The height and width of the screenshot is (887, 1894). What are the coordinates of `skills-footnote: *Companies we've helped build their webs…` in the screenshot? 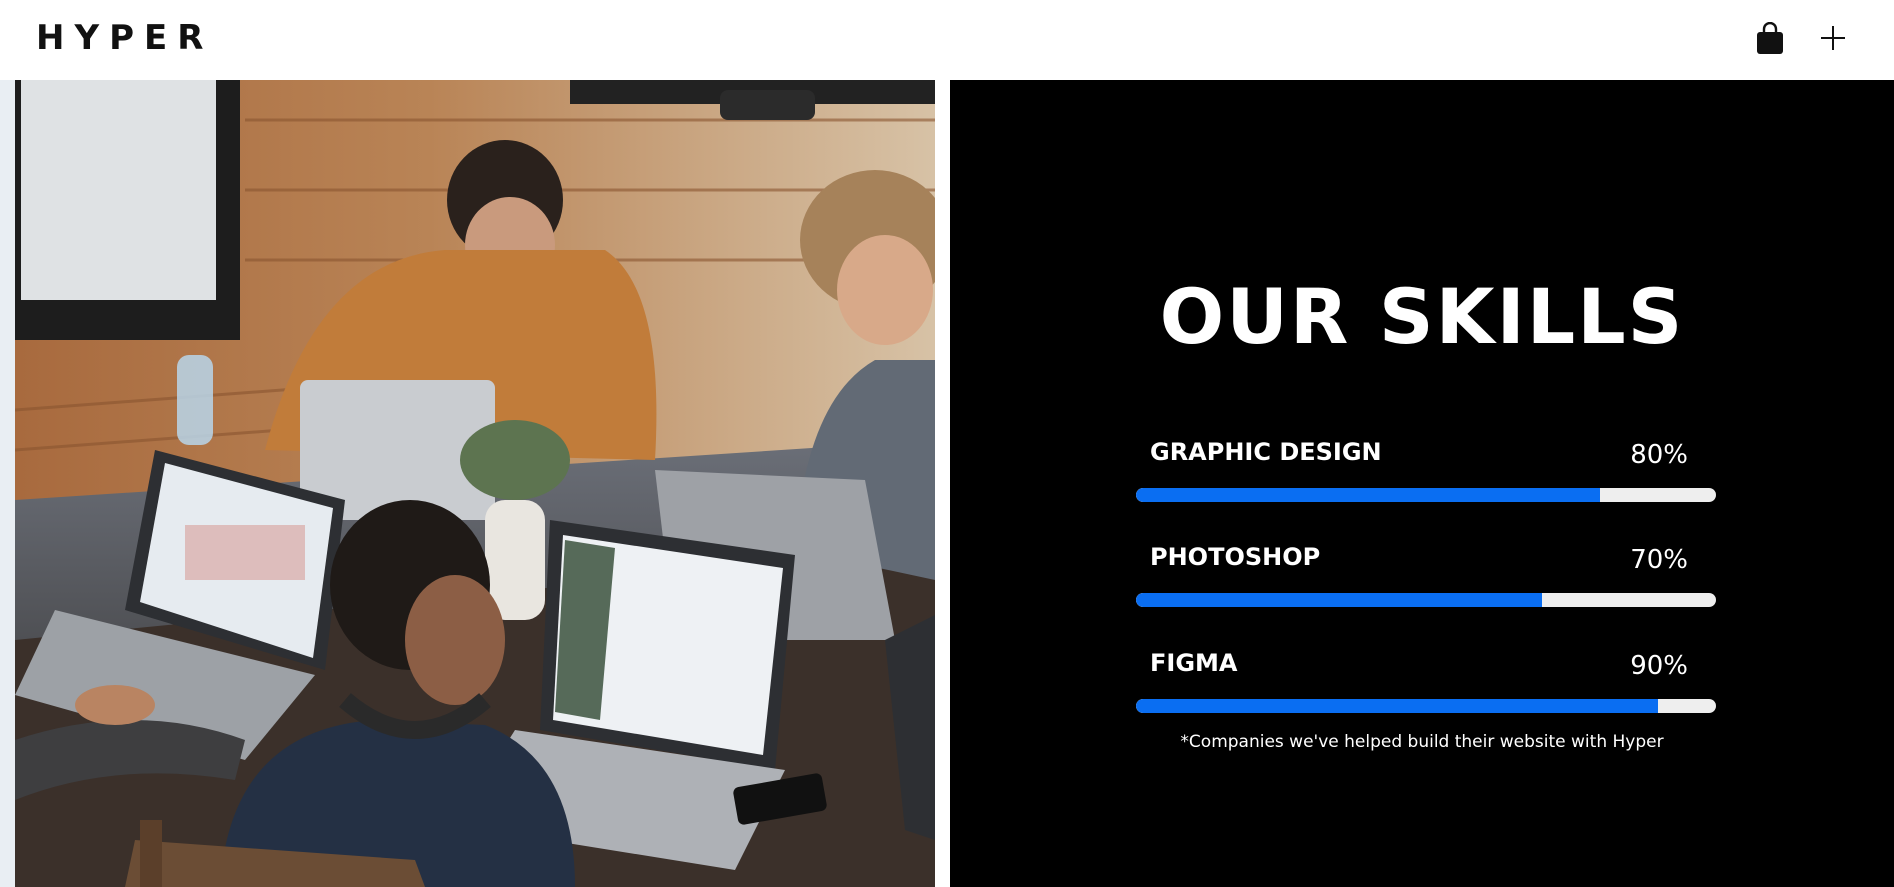 It's located at (1422, 742).